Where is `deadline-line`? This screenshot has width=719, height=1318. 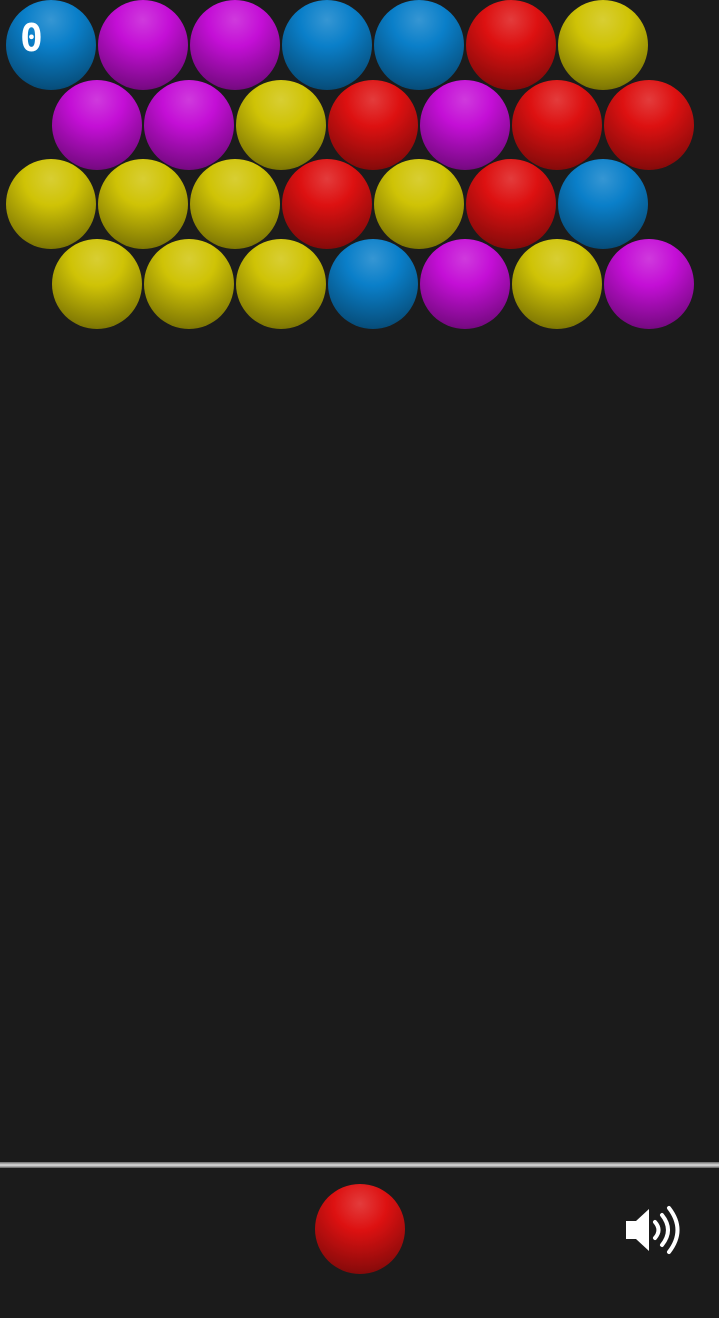
deadline-line is located at coordinates (359, 1165).